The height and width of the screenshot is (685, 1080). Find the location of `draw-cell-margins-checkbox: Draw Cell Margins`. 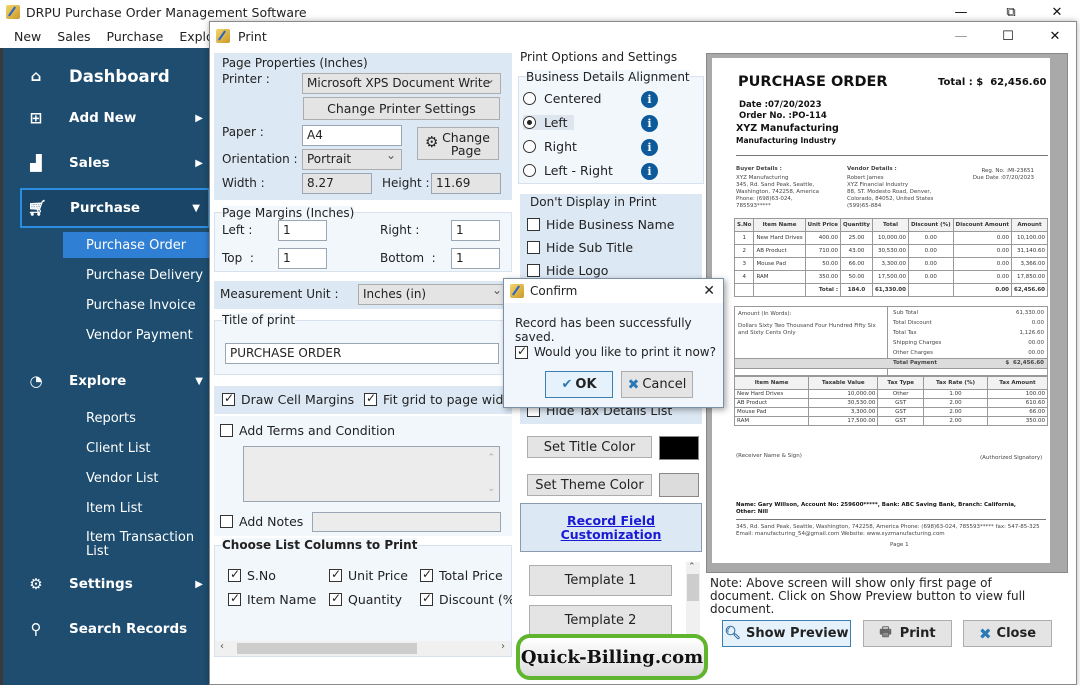

draw-cell-margins-checkbox: Draw Cell Margins is located at coordinates (288, 399).